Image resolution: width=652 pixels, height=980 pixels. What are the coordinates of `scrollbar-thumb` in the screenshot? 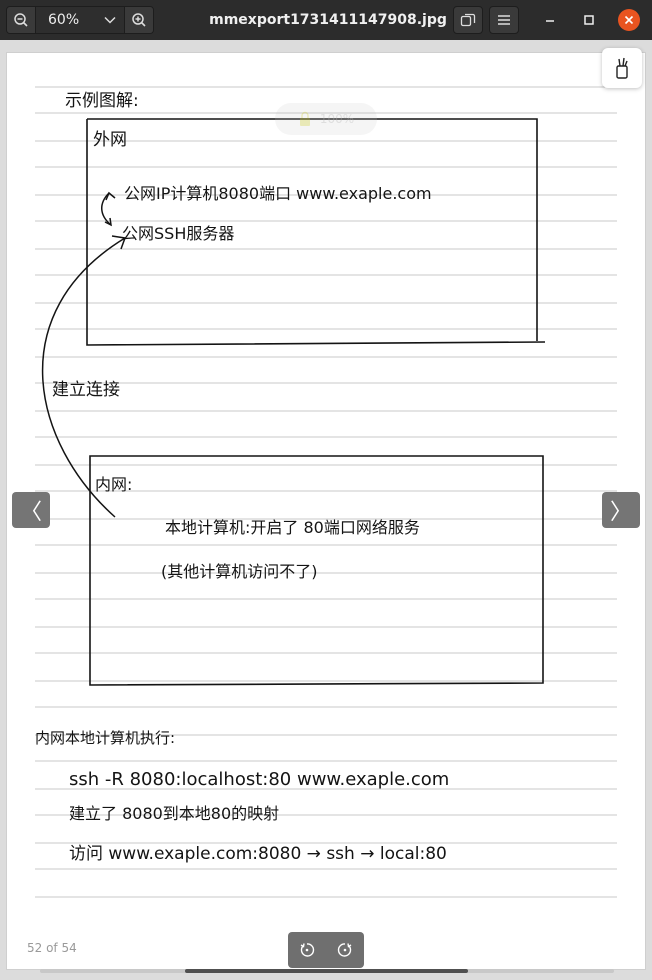 It's located at (326, 971).